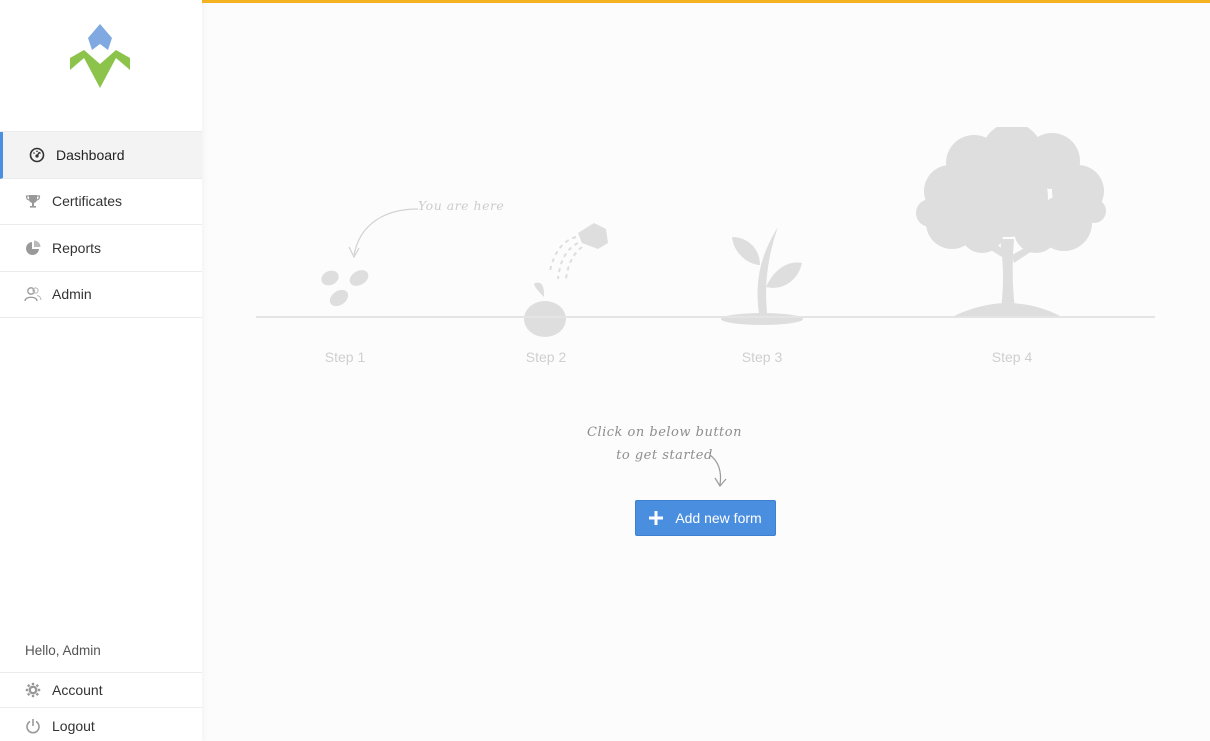 This screenshot has height=741, width=1210. I want to click on hint-line-2: to get started, so click(664, 455).